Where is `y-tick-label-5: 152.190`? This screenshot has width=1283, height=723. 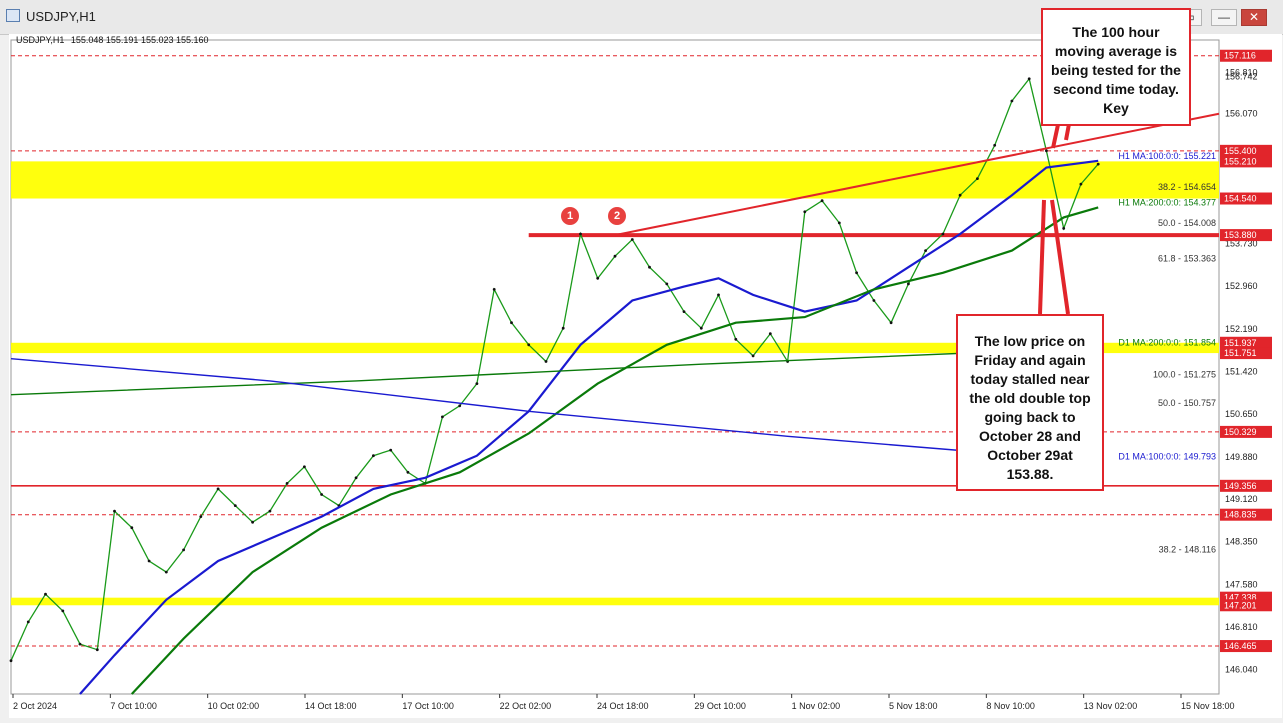 y-tick-label-5: 152.190 is located at coordinates (1241, 329).